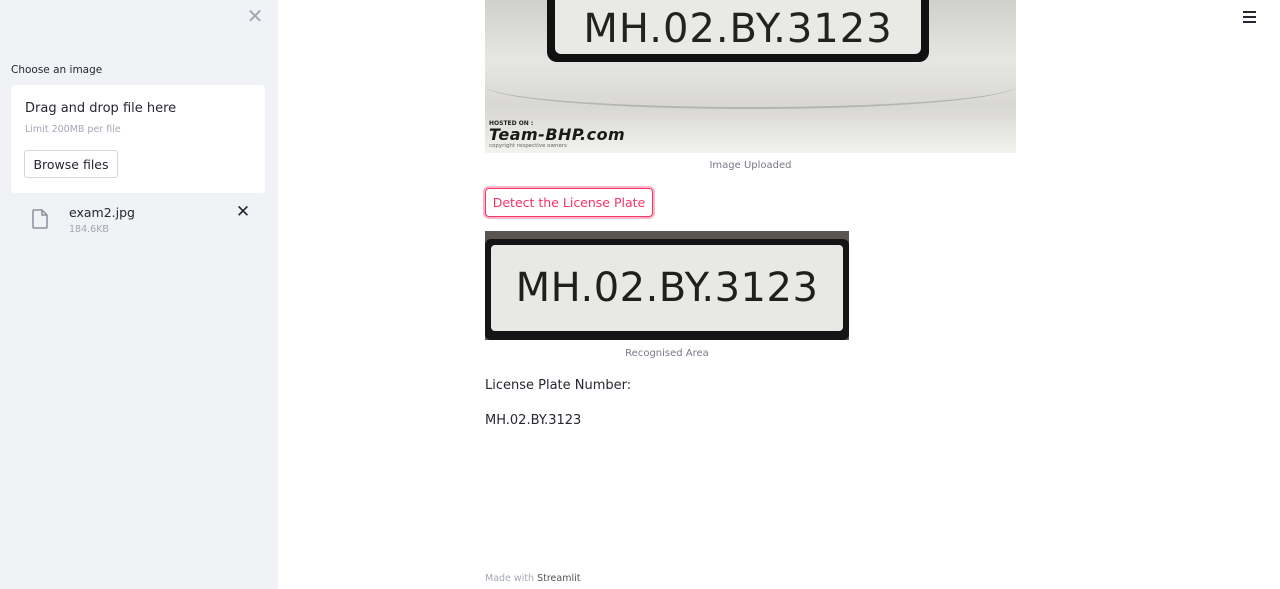 Image resolution: width=1280 pixels, height=589 pixels. Describe the element at coordinates (89, 229) in the screenshot. I see `file-size: 184.6KB` at that location.